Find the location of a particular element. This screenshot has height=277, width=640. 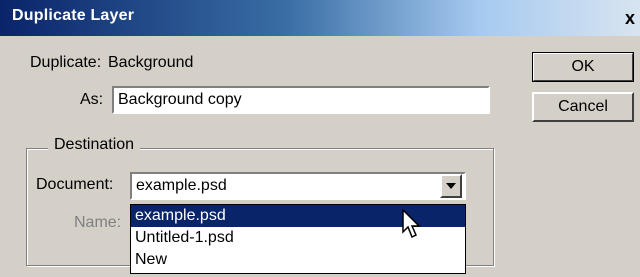

ok-button: OK is located at coordinates (583, 67).